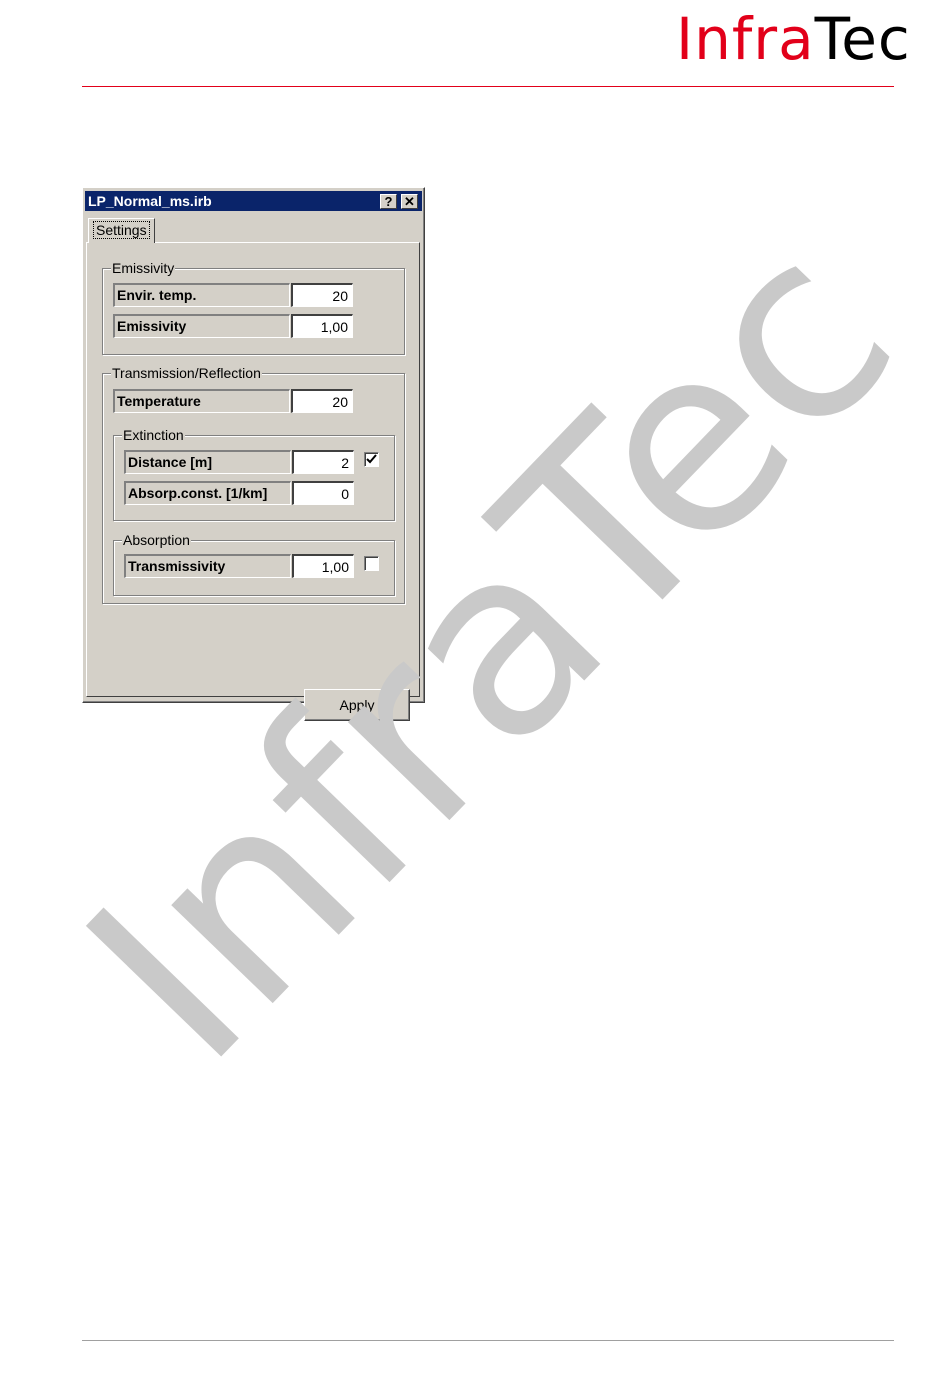  What do you see at coordinates (253, 201) in the screenshot?
I see `dialog-titlebar: LP_Normal_ms.irb ? ✕` at bounding box center [253, 201].